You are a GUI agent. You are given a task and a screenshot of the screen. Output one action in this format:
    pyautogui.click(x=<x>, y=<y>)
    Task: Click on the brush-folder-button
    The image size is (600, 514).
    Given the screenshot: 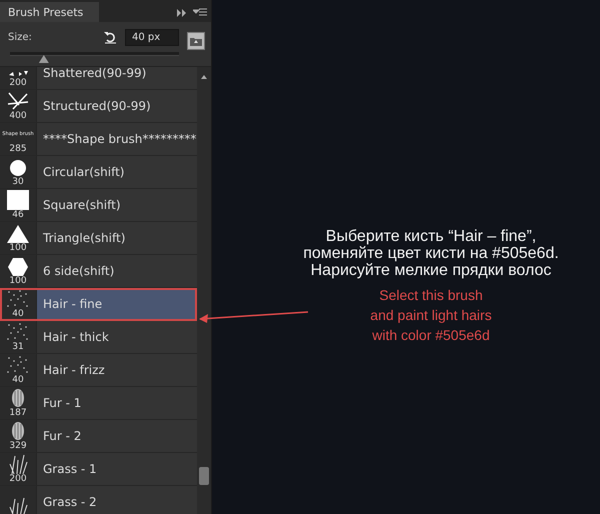 What is the action you would take?
    pyautogui.click(x=196, y=41)
    